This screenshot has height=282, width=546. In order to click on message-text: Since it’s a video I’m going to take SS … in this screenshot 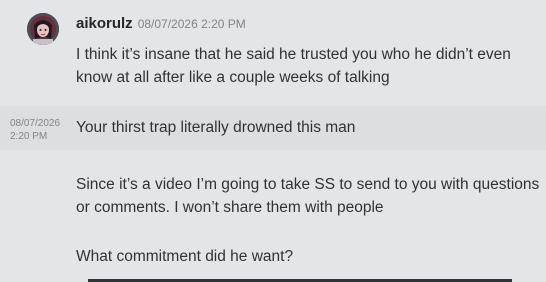, I will do `click(308, 196)`.